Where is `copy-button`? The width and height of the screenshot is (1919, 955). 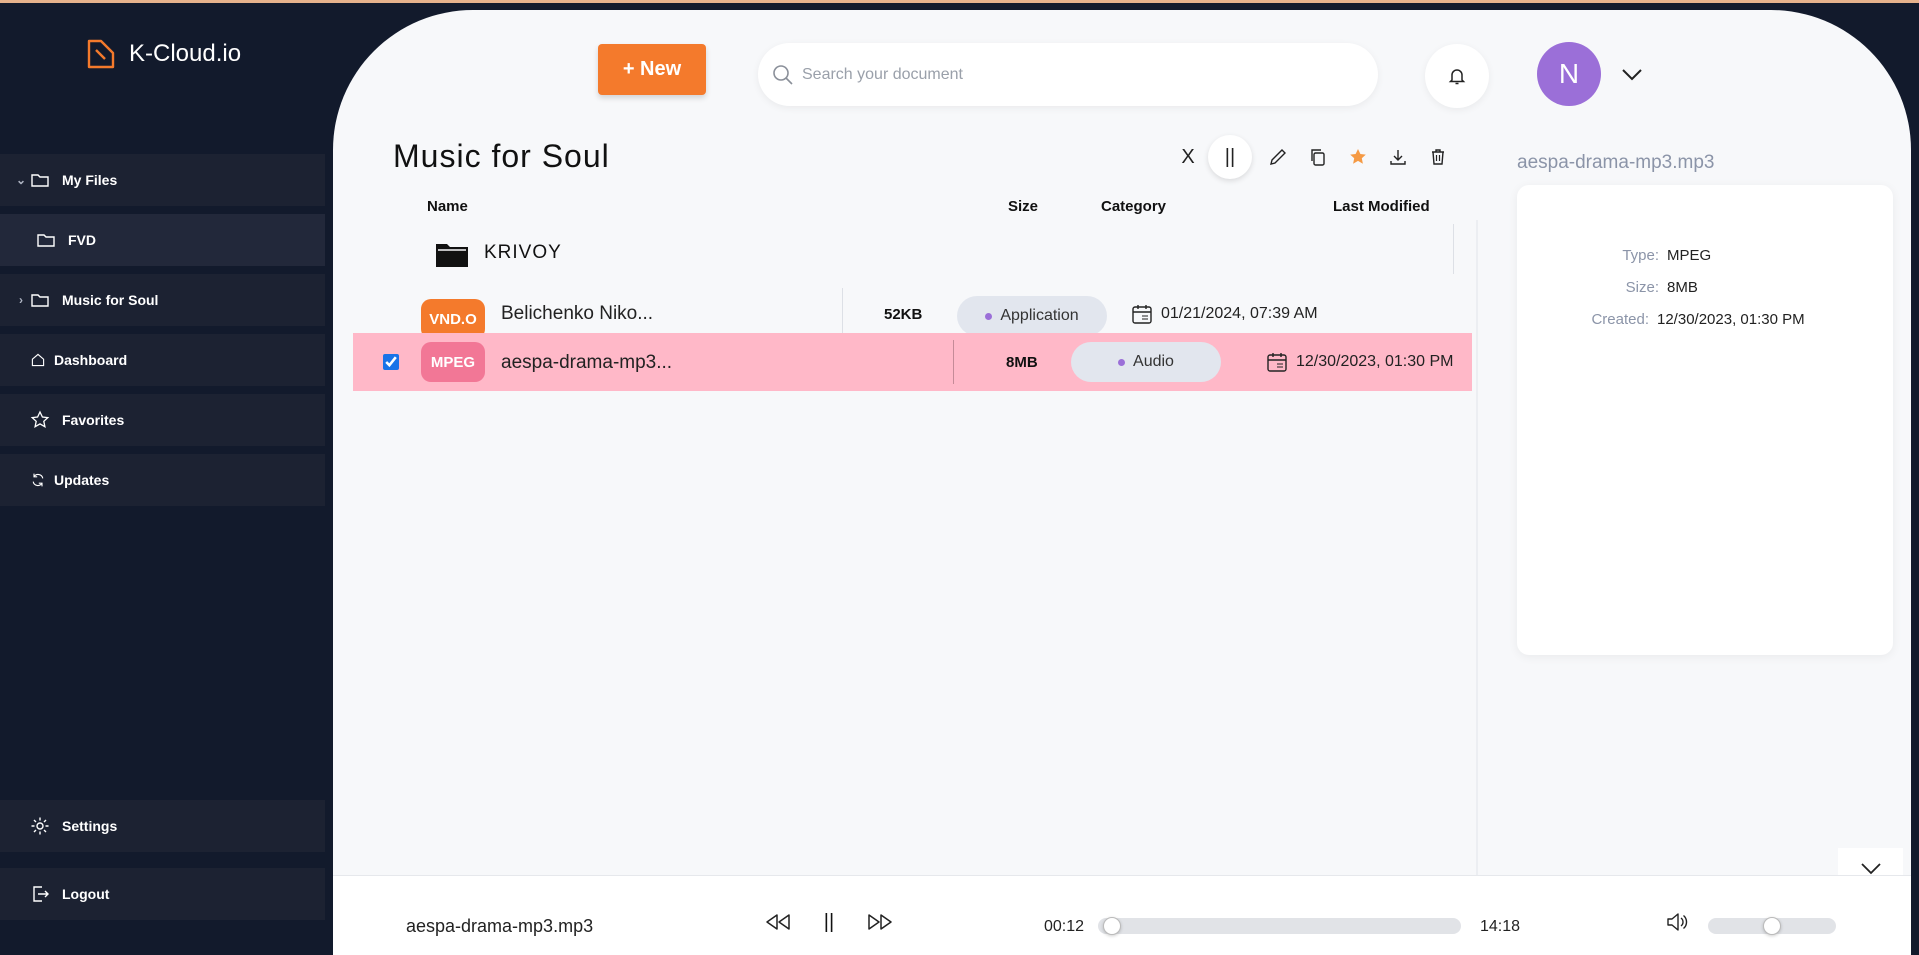 copy-button is located at coordinates (1318, 157).